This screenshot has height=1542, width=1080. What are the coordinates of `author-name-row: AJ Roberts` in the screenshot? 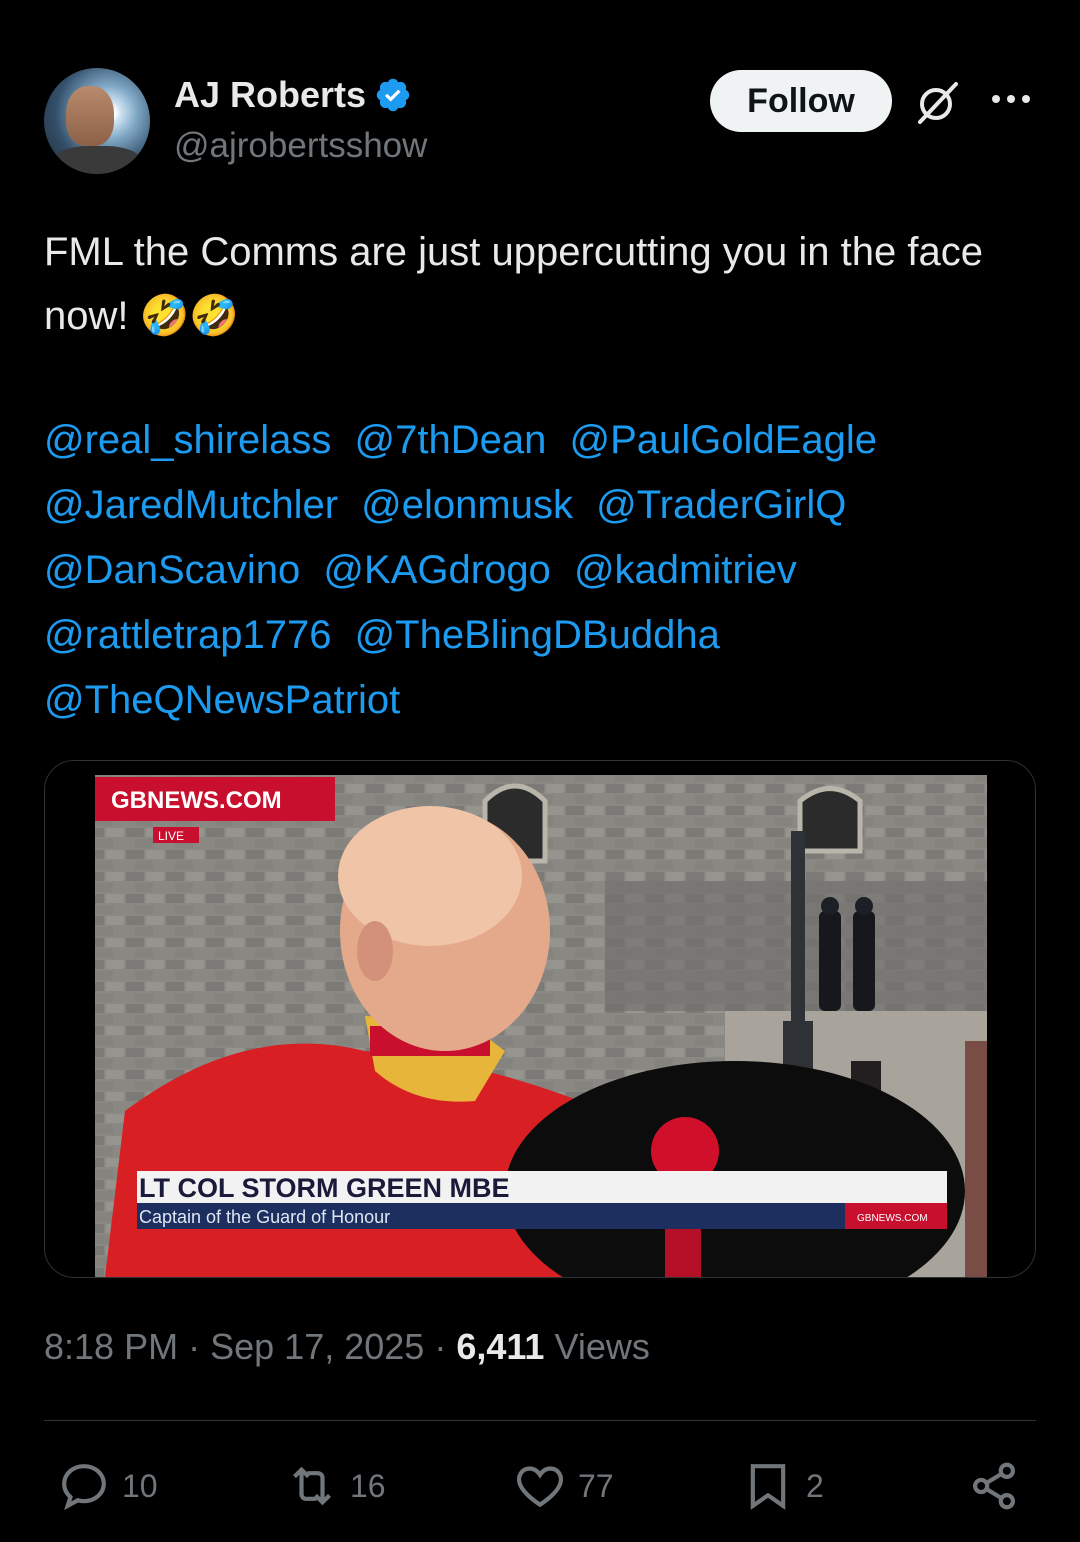 It's located at (293, 95).